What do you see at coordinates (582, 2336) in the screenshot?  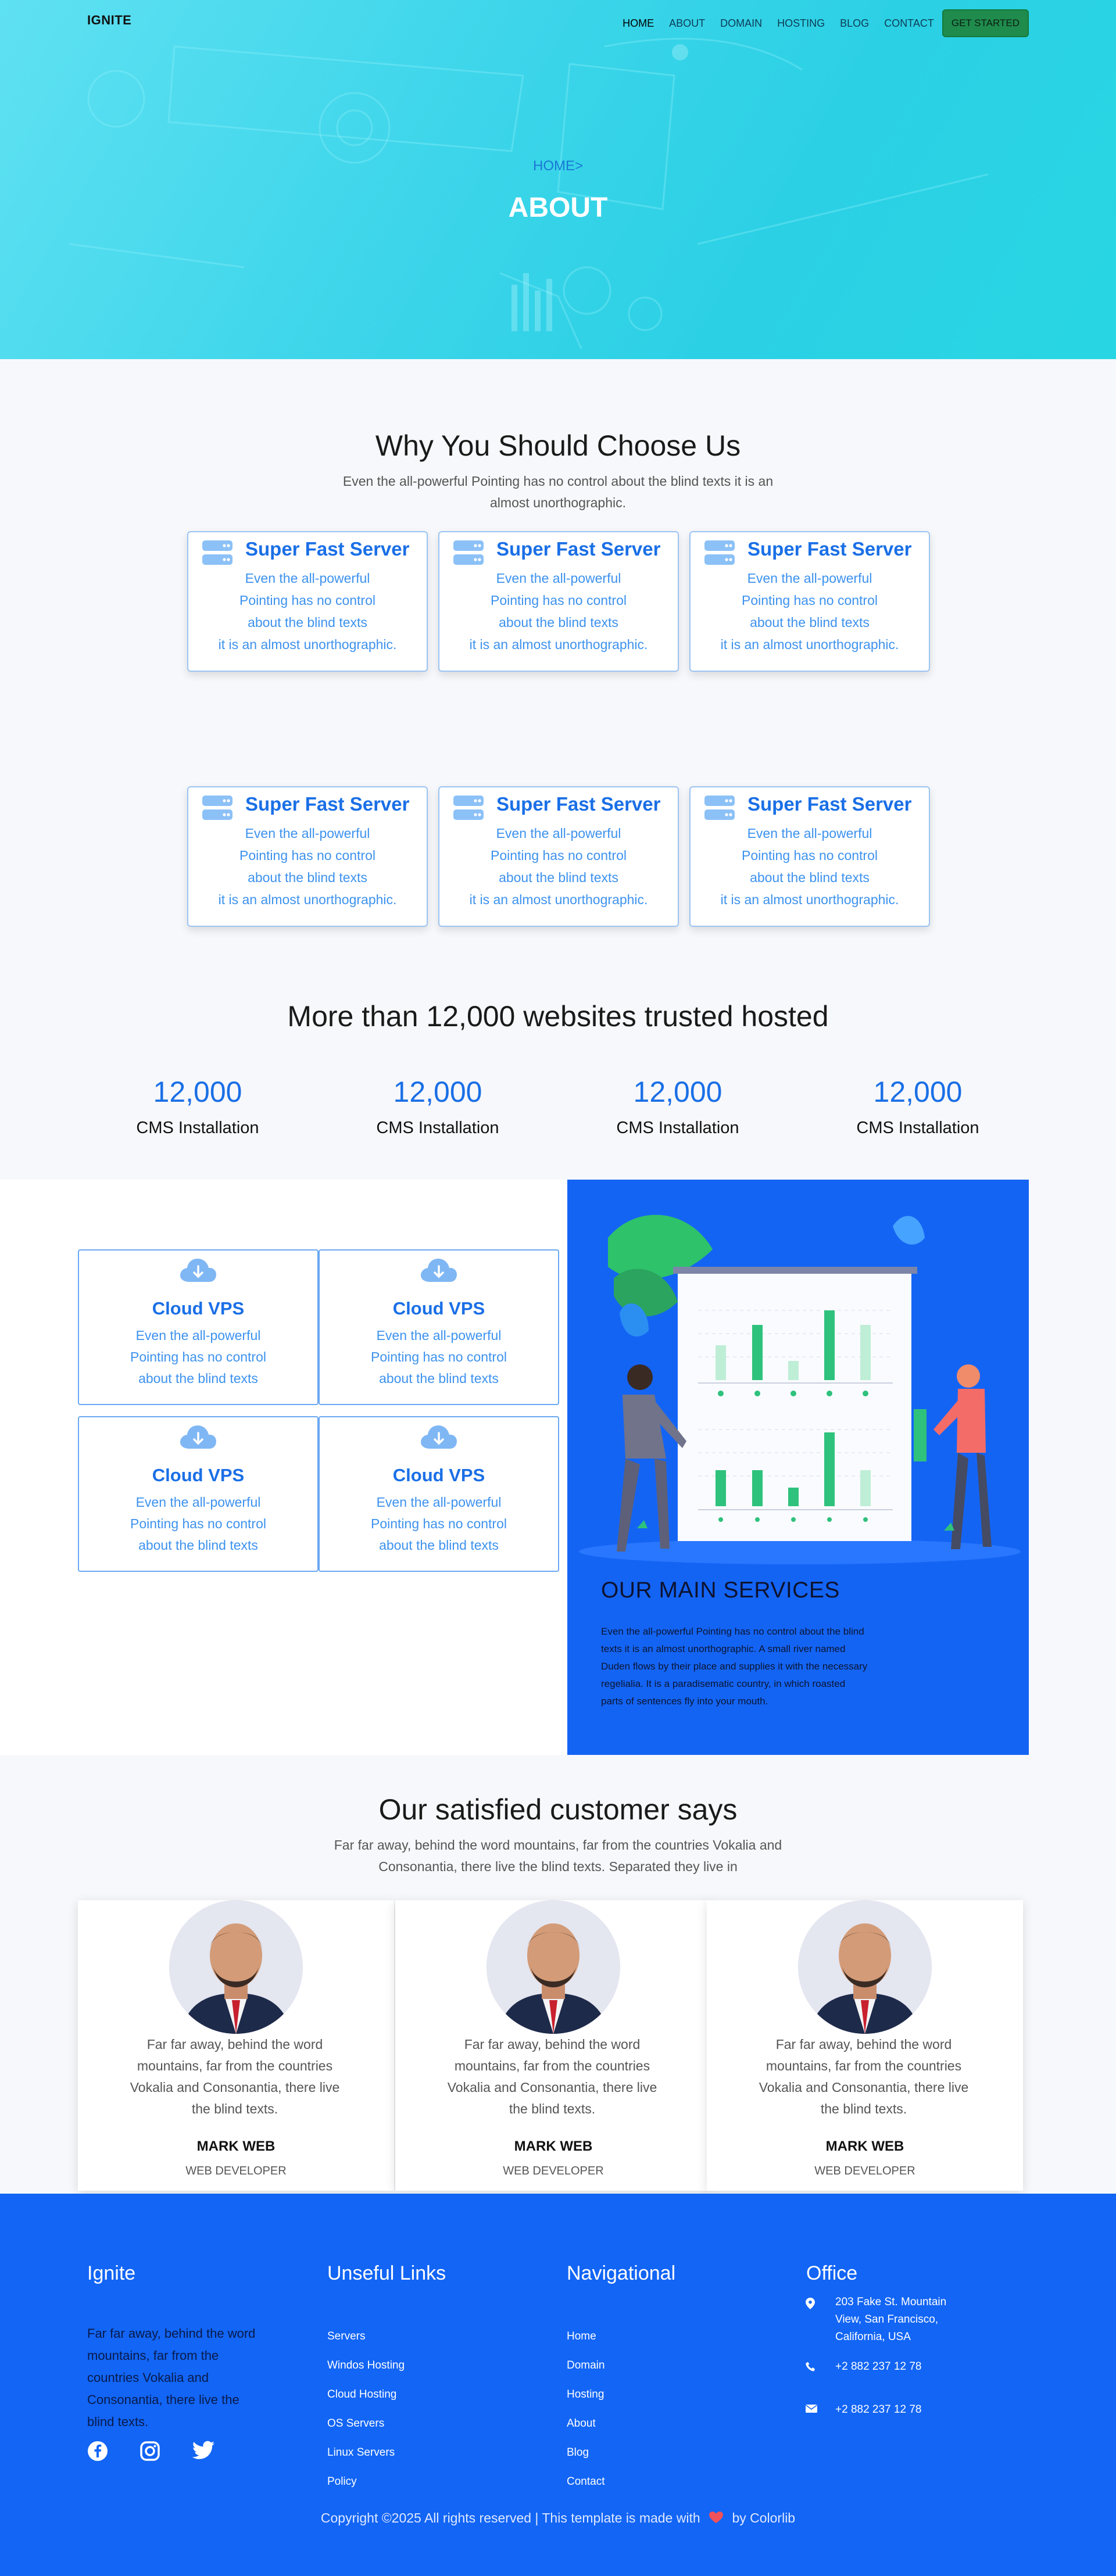 I see `footer-nav-link: Home` at bounding box center [582, 2336].